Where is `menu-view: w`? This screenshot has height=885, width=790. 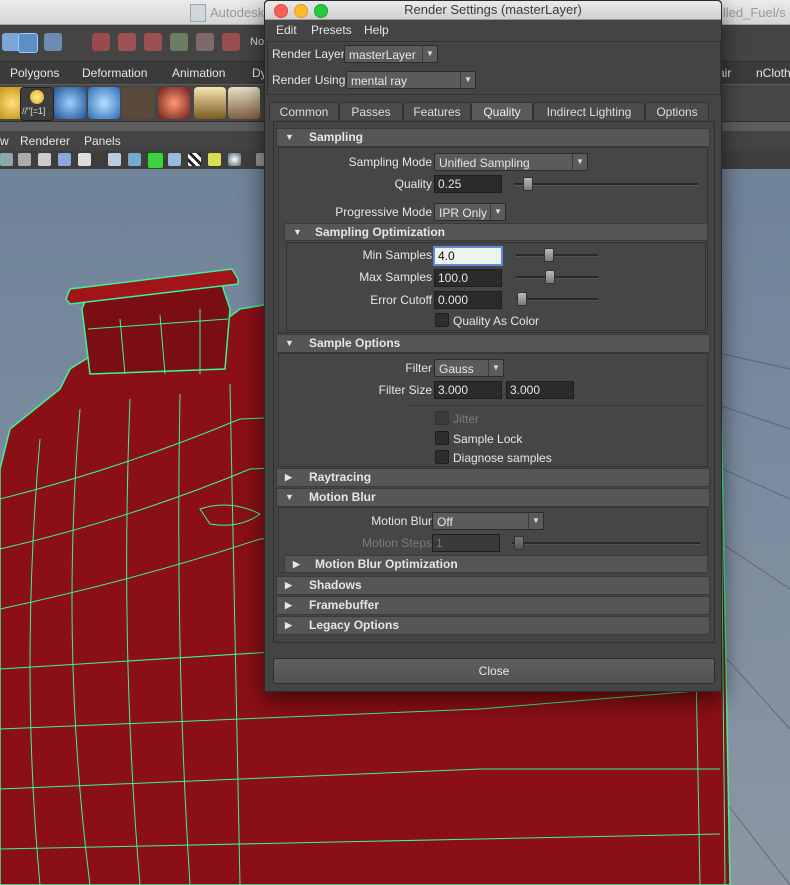 menu-view: w is located at coordinates (4, 141).